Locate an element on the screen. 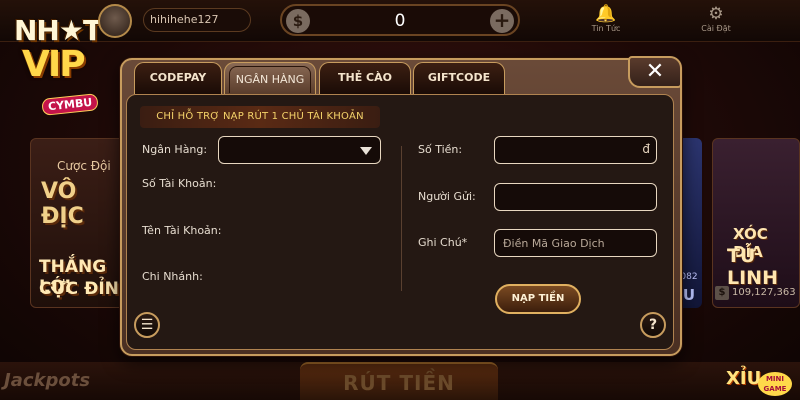 Image resolution: width=800 pixels, height=400 pixels. sender-input is located at coordinates (575, 197).